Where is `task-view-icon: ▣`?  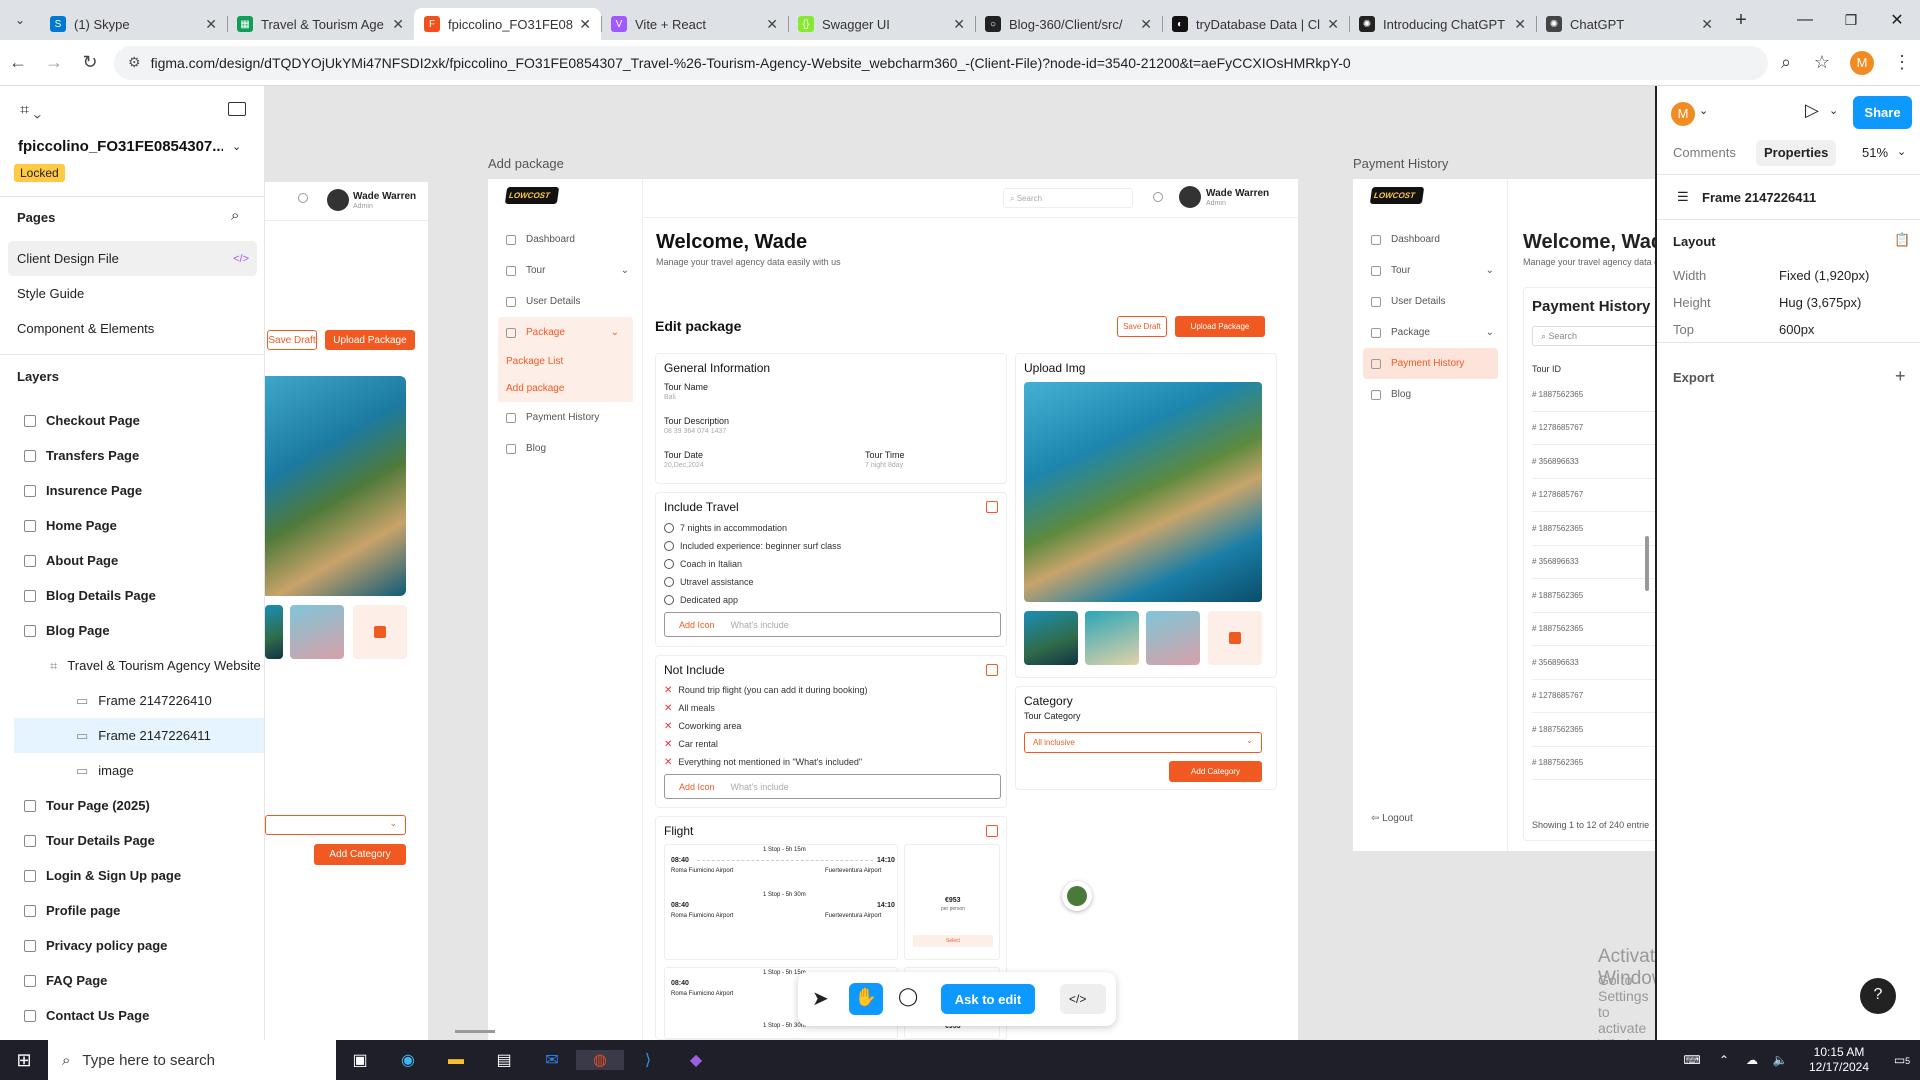 task-view-icon: ▣ is located at coordinates (360, 1060).